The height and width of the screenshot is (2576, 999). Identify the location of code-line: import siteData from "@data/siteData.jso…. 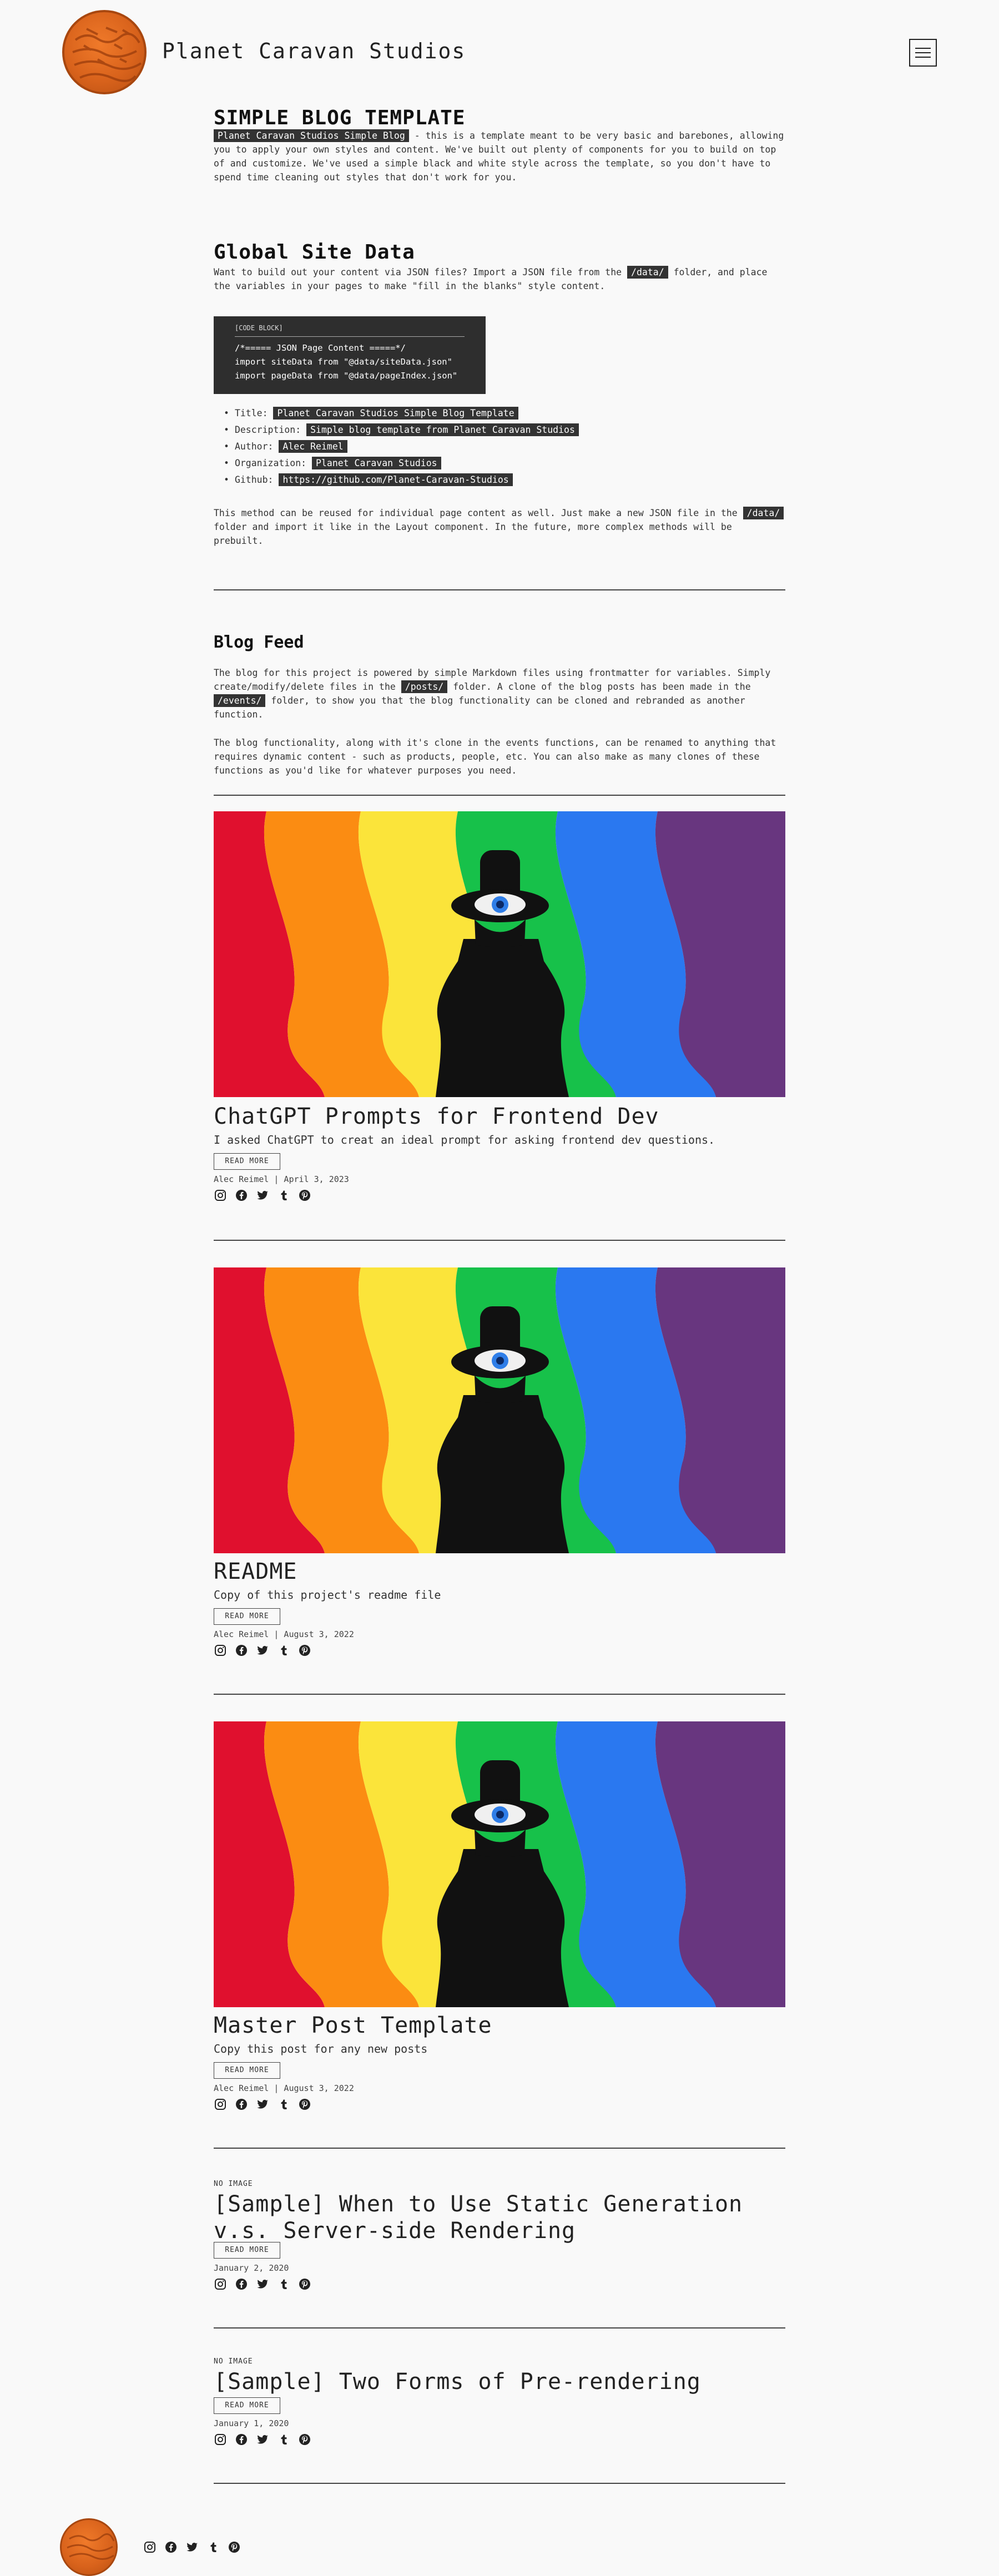
(344, 362).